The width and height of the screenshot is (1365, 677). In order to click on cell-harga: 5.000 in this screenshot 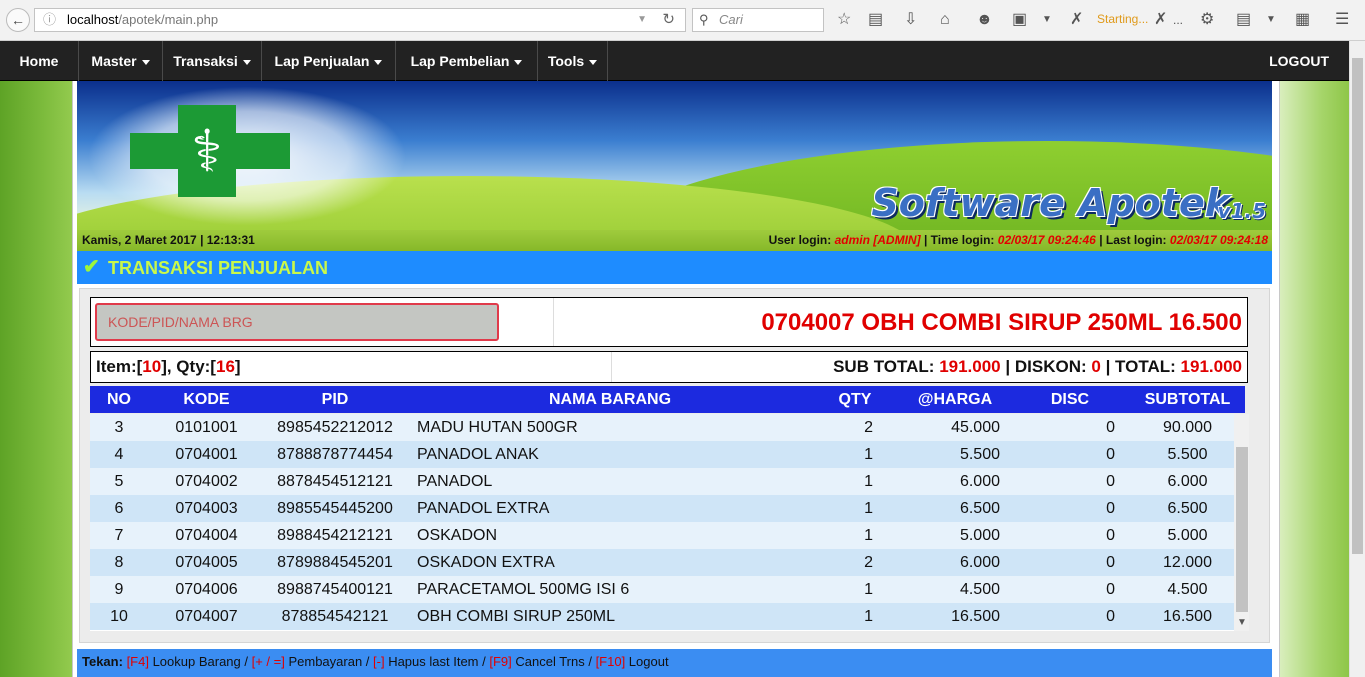, I will do `click(979, 535)`.